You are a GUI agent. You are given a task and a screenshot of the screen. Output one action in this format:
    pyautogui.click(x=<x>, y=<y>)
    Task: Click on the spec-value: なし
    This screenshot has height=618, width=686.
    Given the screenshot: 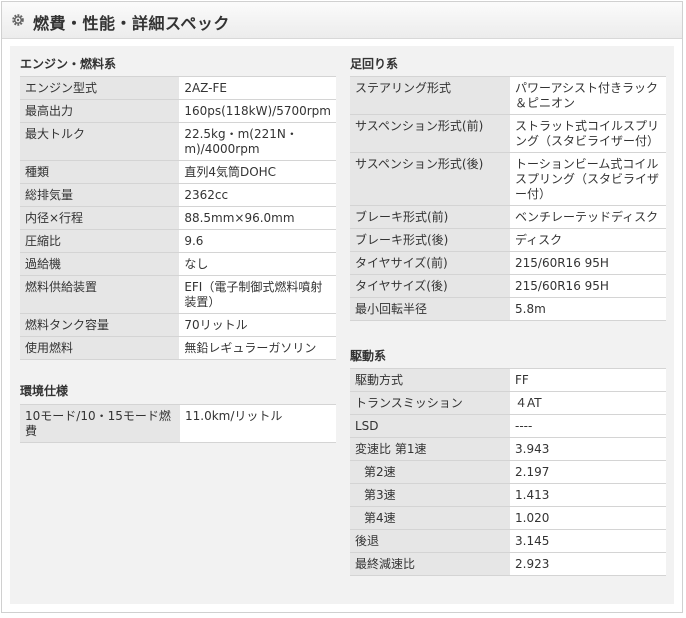 What is the action you would take?
    pyautogui.click(x=257, y=264)
    